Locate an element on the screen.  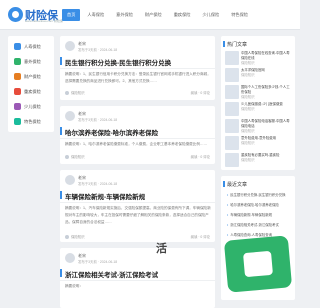
hot-article-title: 中国人寿保险电话客服-中国人寿保险电话 is located at coordinates (265, 123).